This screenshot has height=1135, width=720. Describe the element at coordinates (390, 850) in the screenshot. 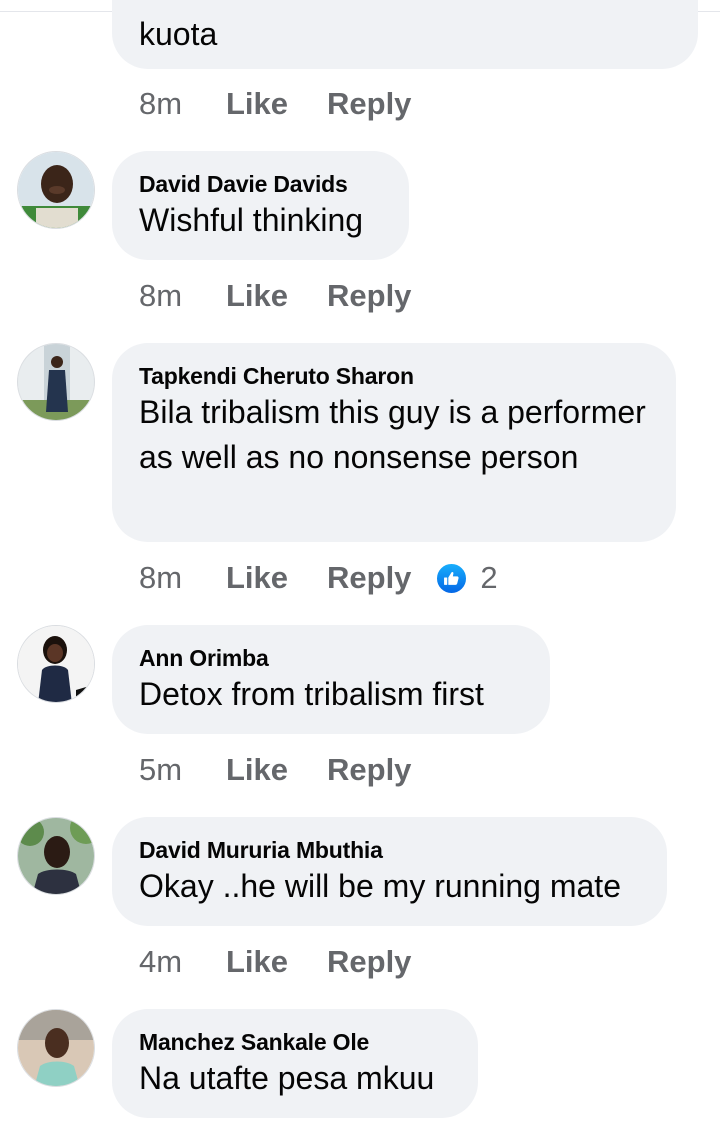

I see `comment-author: David Mururia Mbuthia` at that location.